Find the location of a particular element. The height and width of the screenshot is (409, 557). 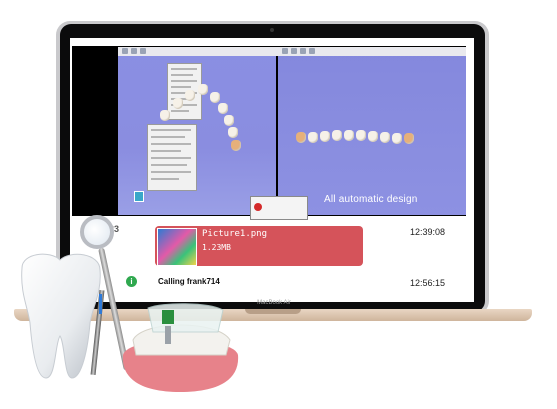

dental-mirror-icon is located at coordinates (97, 232).